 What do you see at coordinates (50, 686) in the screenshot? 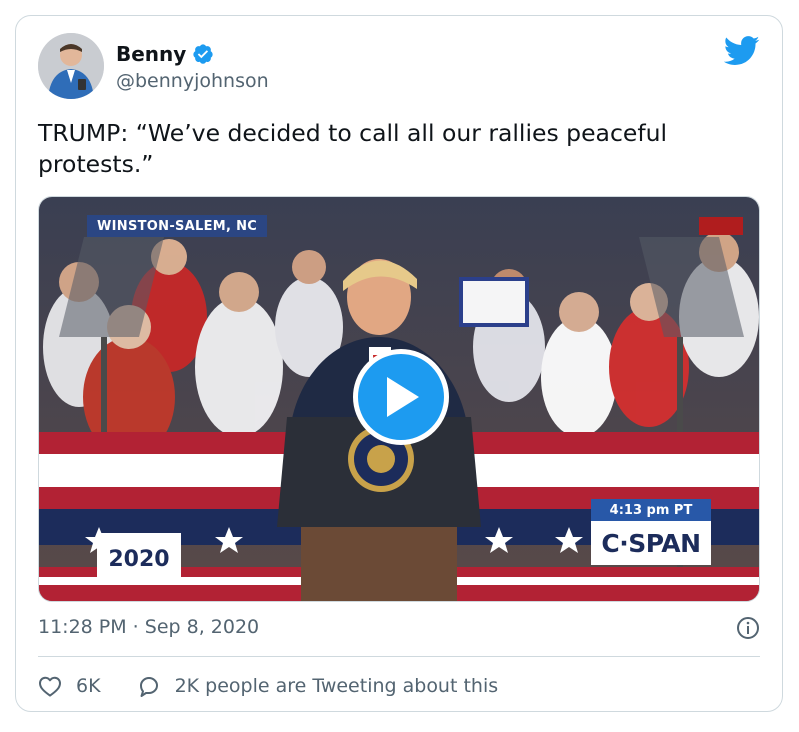
I see `heart-icon` at bounding box center [50, 686].